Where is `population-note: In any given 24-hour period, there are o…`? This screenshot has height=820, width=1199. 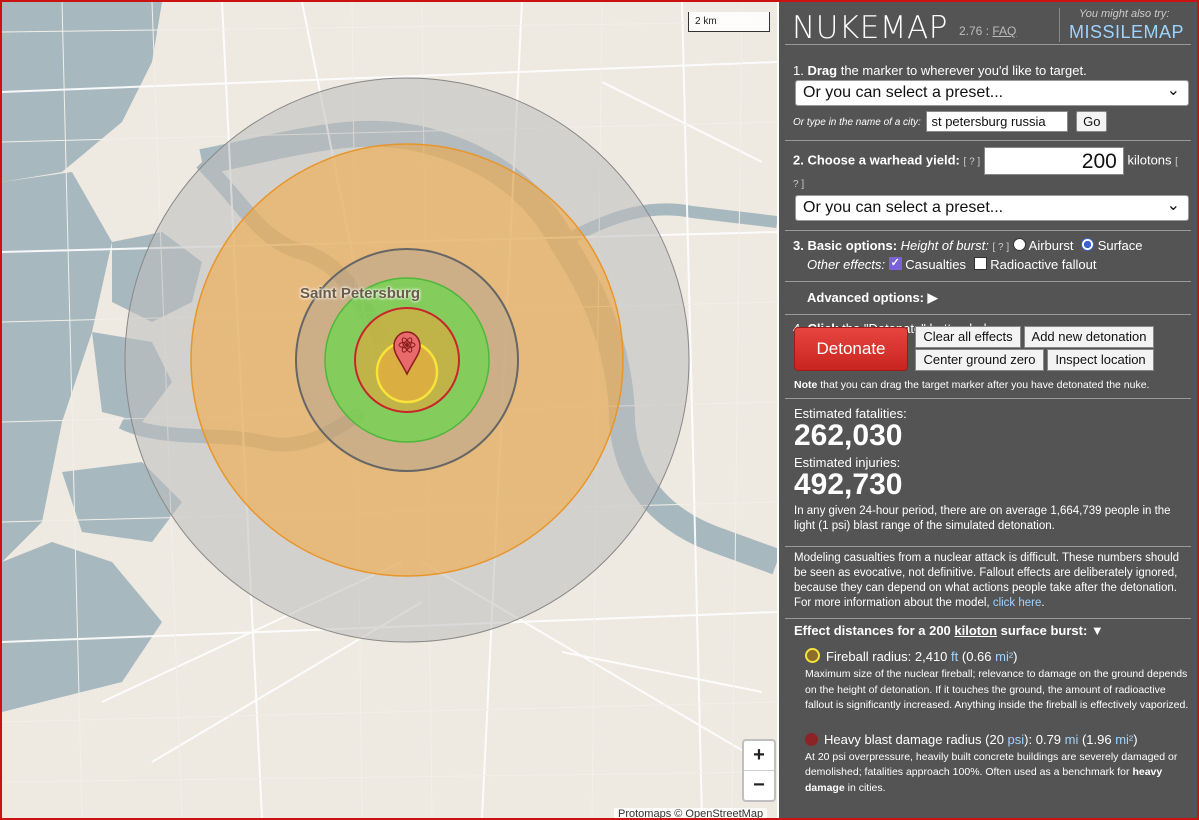
population-note: In any given 24-hour period, there are o… is located at coordinates (982, 518).